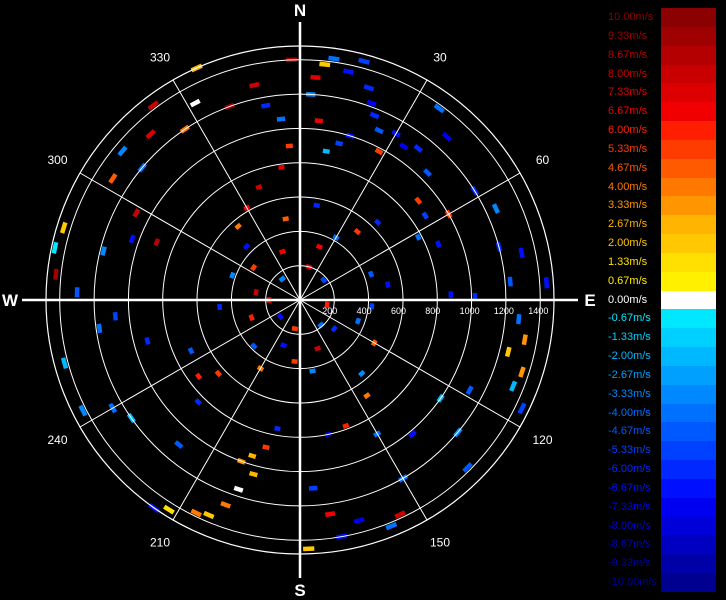 The width and height of the screenshot is (726, 600). Describe the element at coordinates (629, 525) in the screenshot. I see `legend-label: -8.00m/s` at that location.